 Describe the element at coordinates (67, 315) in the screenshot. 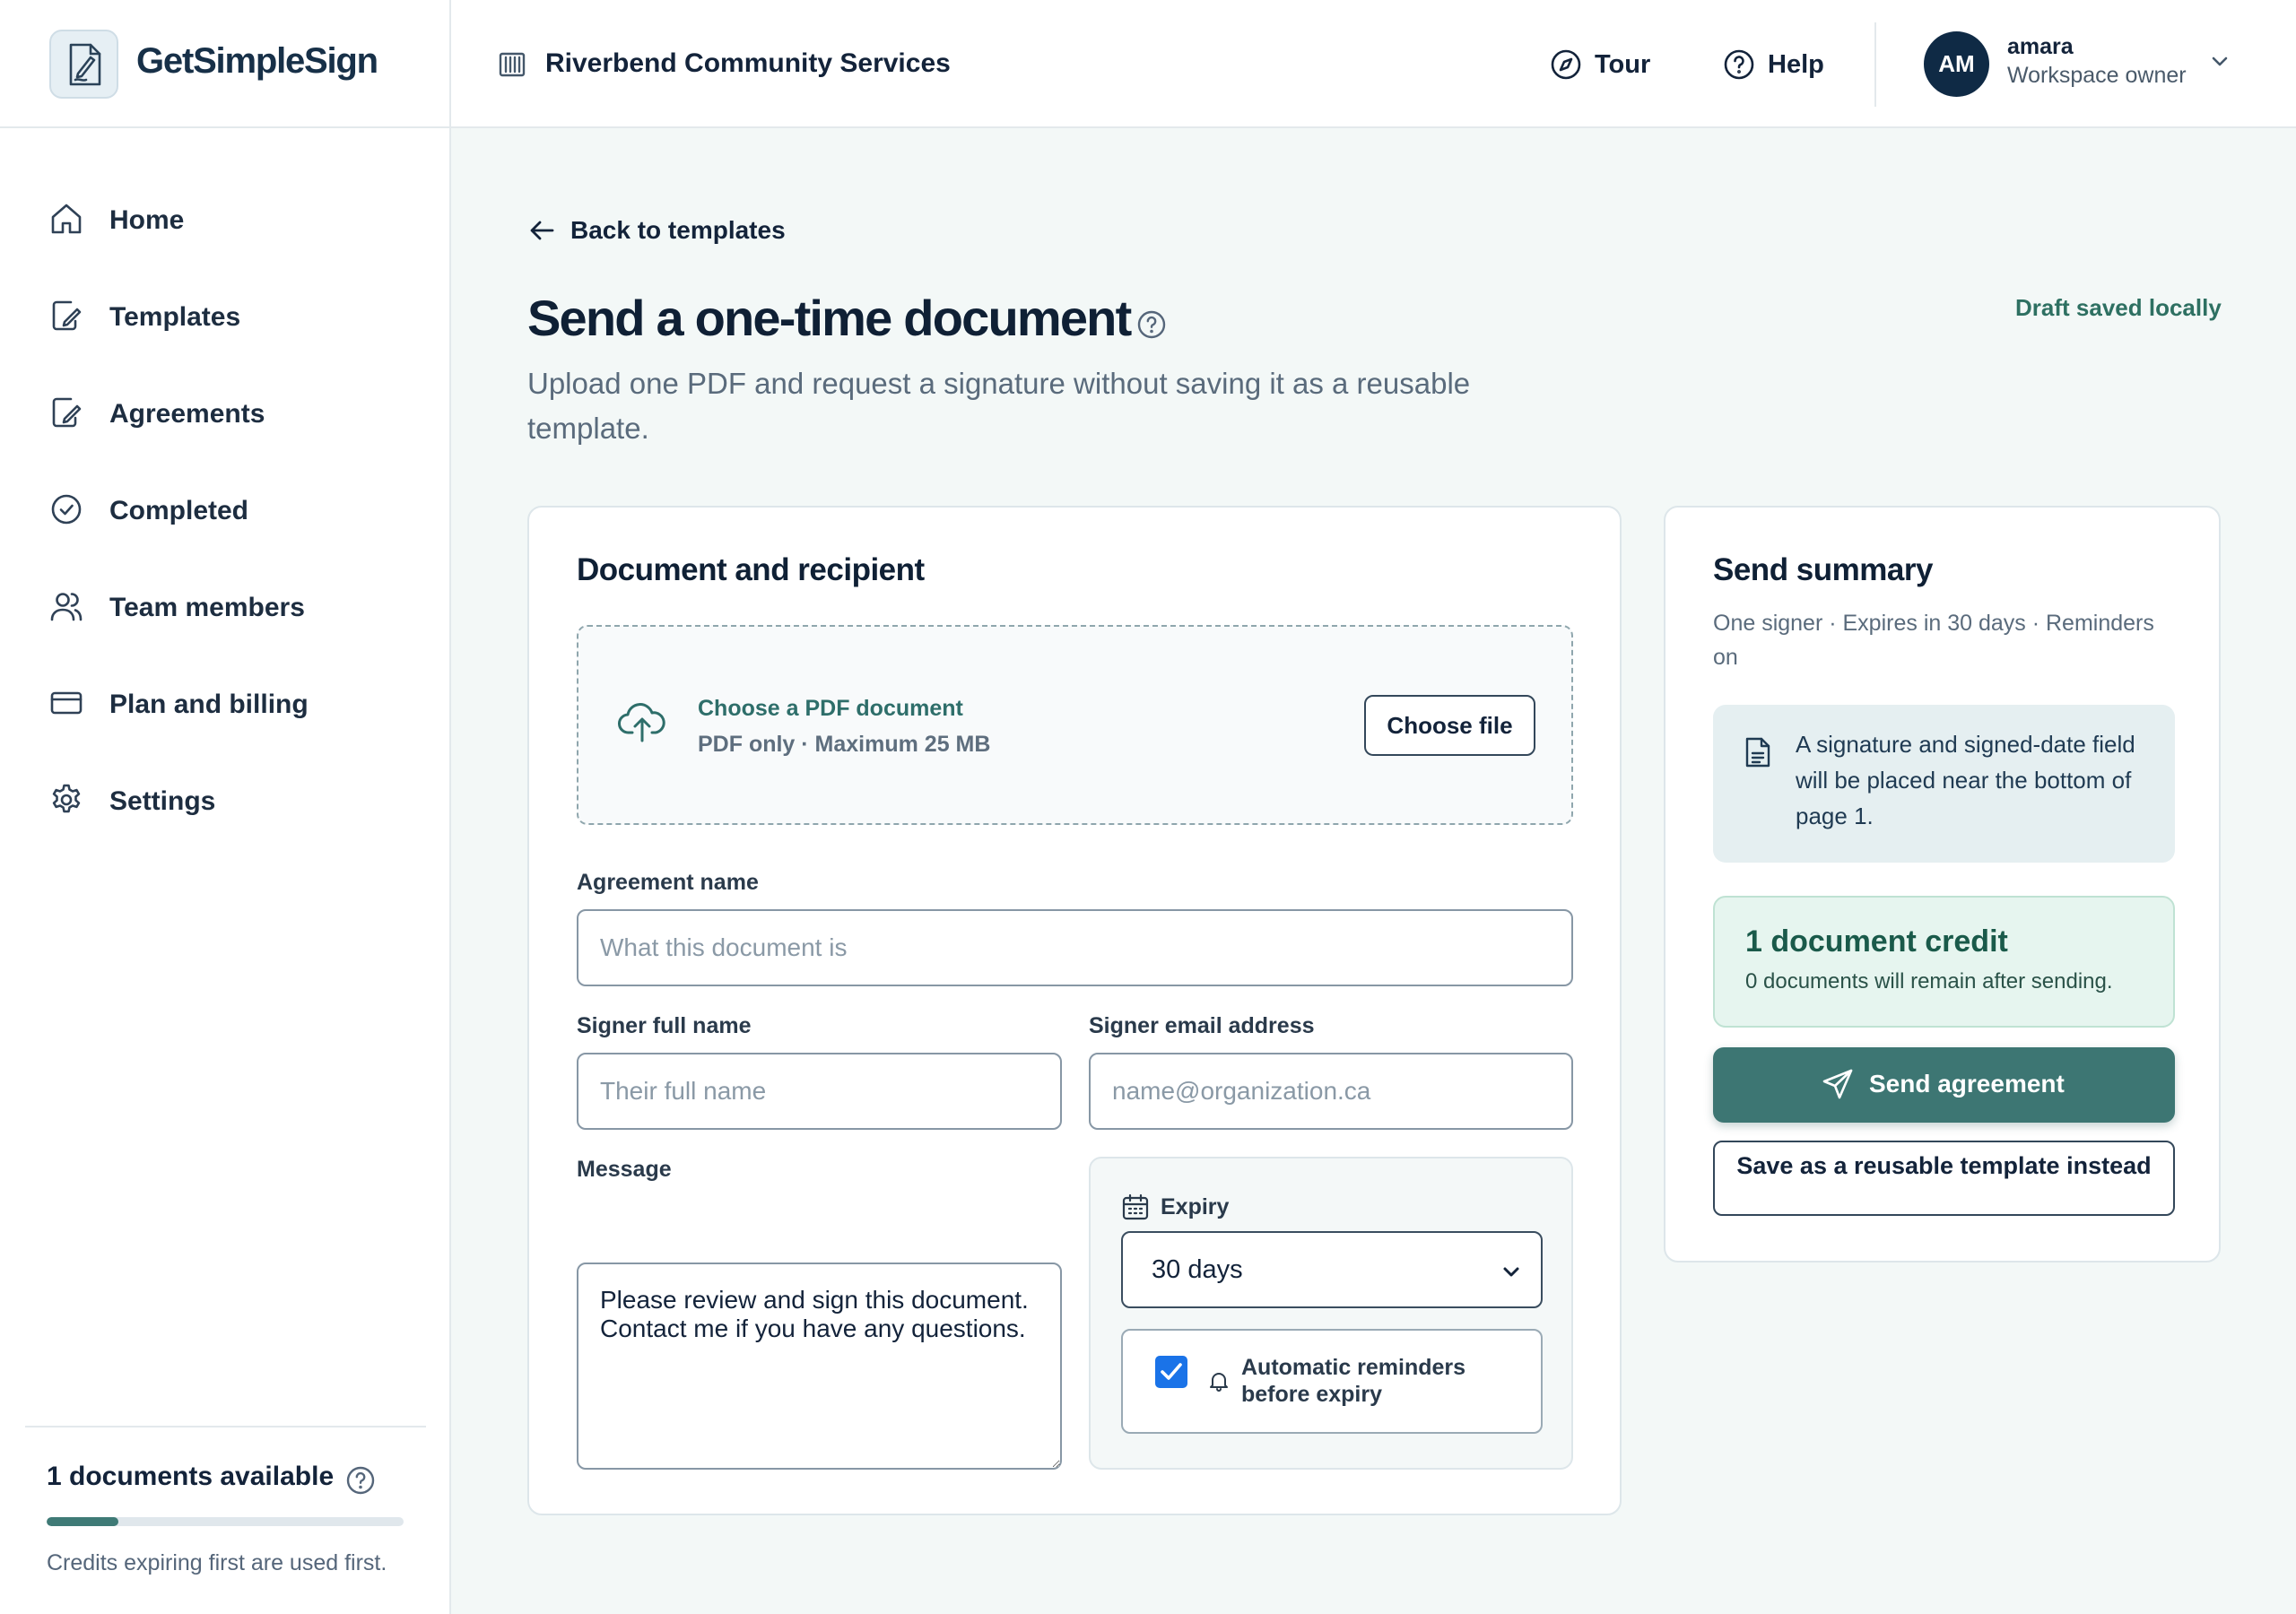

I see `template-icon` at that location.